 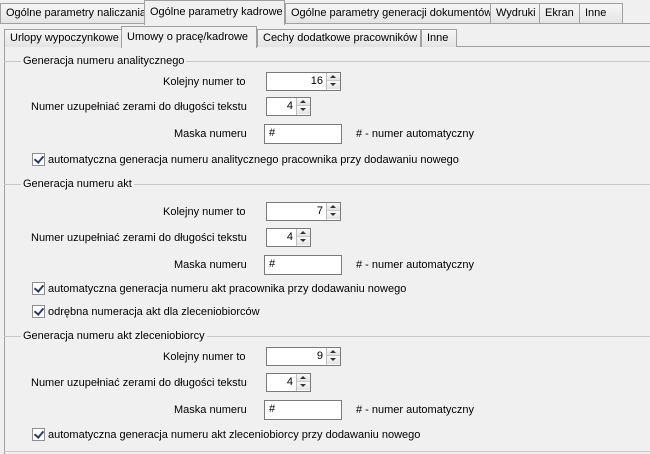 What do you see at coordinates (316, 81) in the screenshot?
I see `spinner-value: 16` at bounding box center [316, 81].